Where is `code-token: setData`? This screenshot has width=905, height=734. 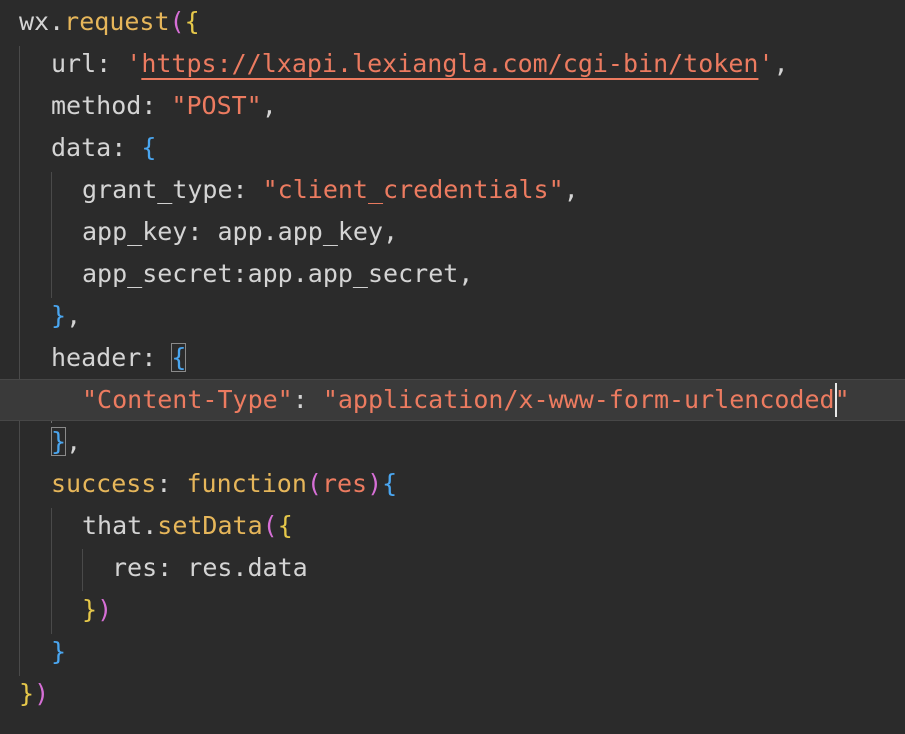
code-token: setData is located at coordinates (210, 525).